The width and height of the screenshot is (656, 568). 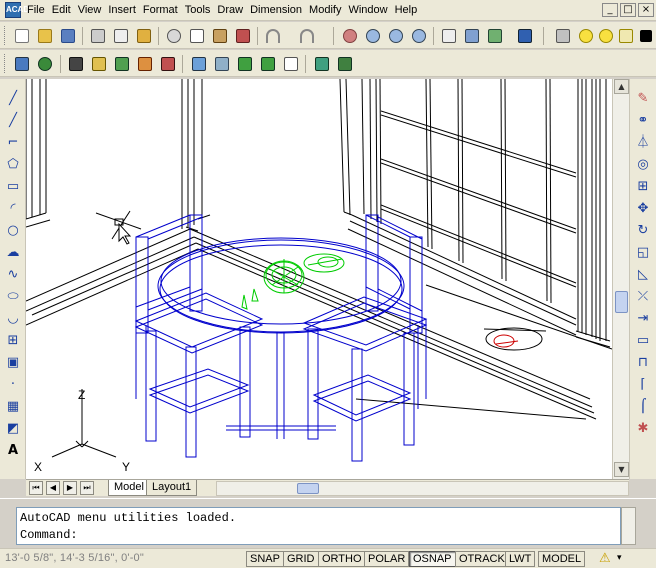 What do you see at coordinates (342, 559) in the screenshot?
I see `ortho-toggle: ORTHO` at bounding box center [342, 559].